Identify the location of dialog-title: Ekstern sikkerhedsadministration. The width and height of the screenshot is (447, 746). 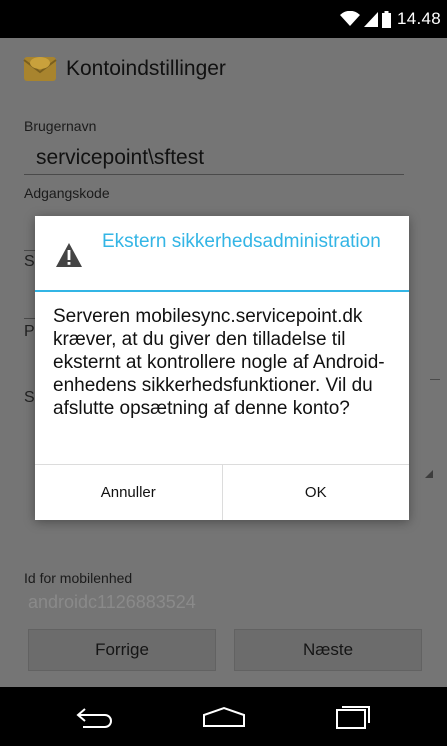
(241, 241).